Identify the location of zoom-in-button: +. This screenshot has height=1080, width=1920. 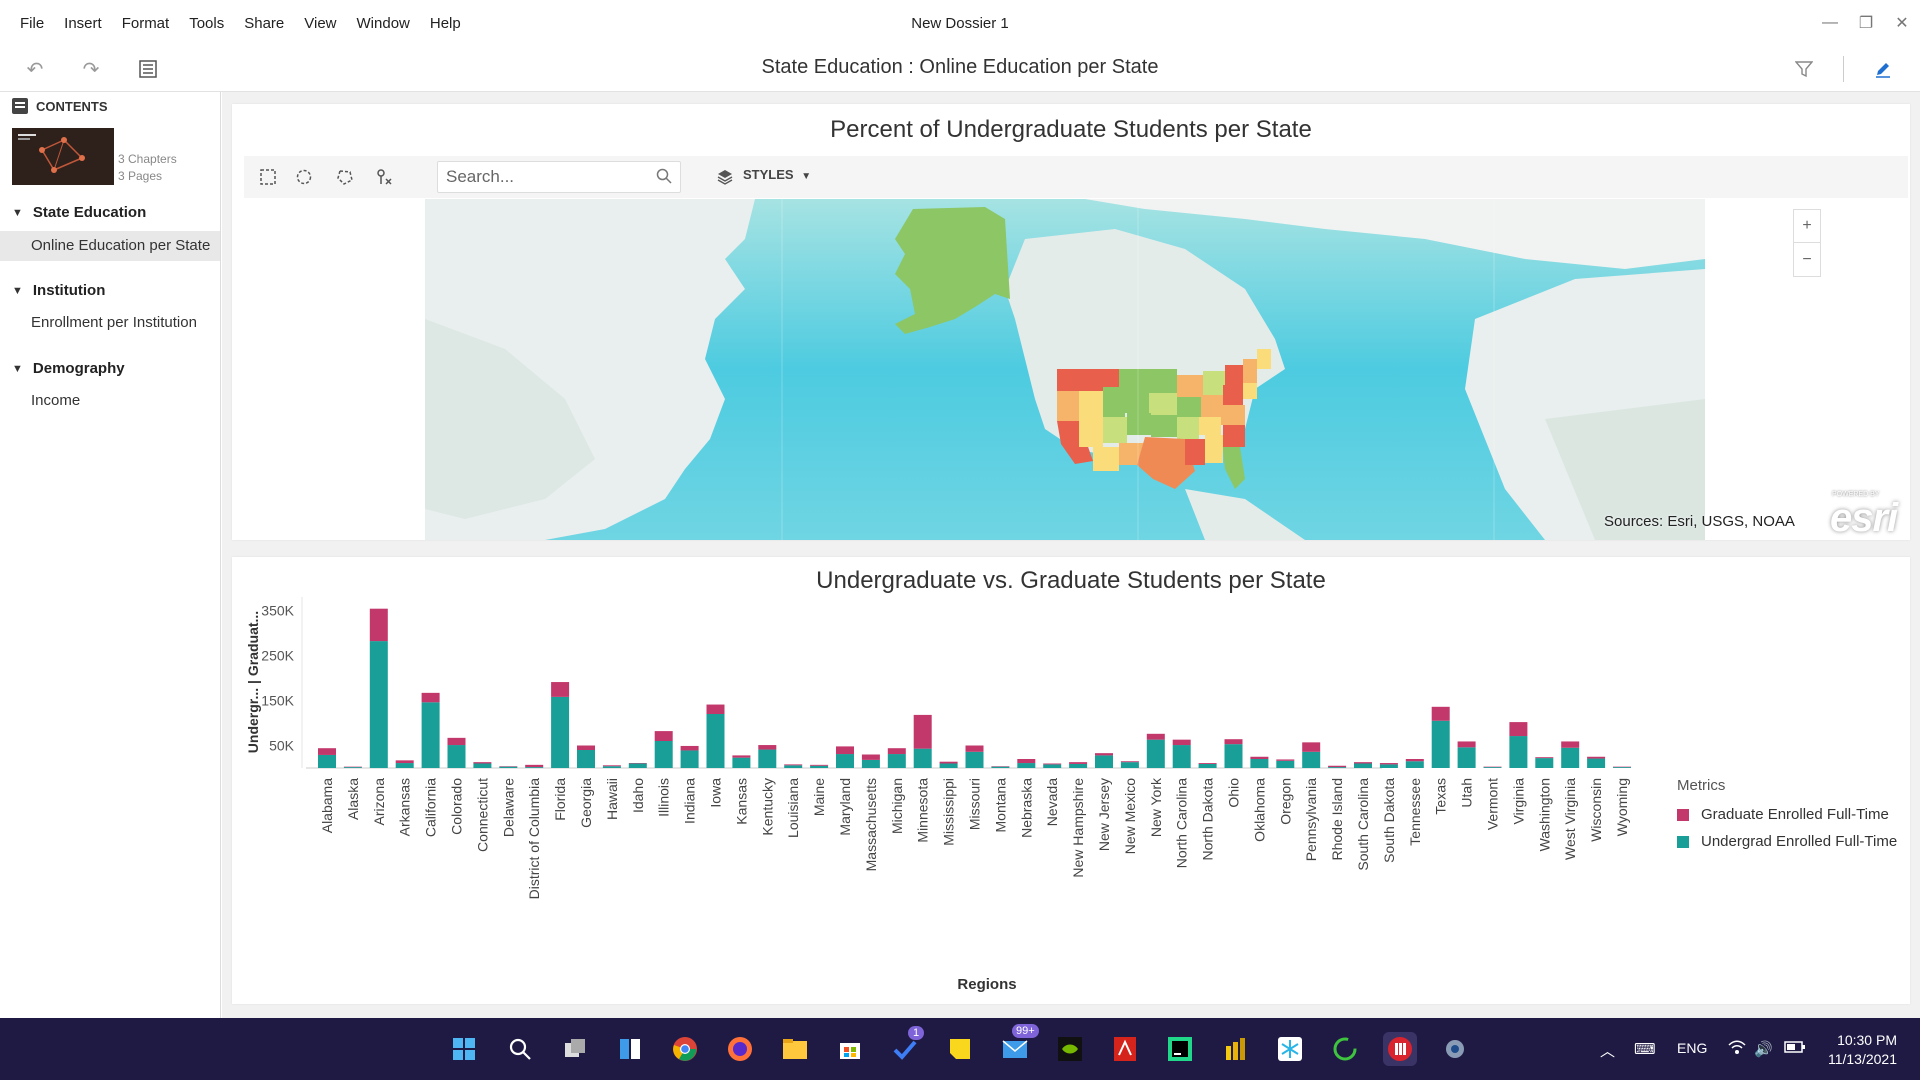
(1807, 226).